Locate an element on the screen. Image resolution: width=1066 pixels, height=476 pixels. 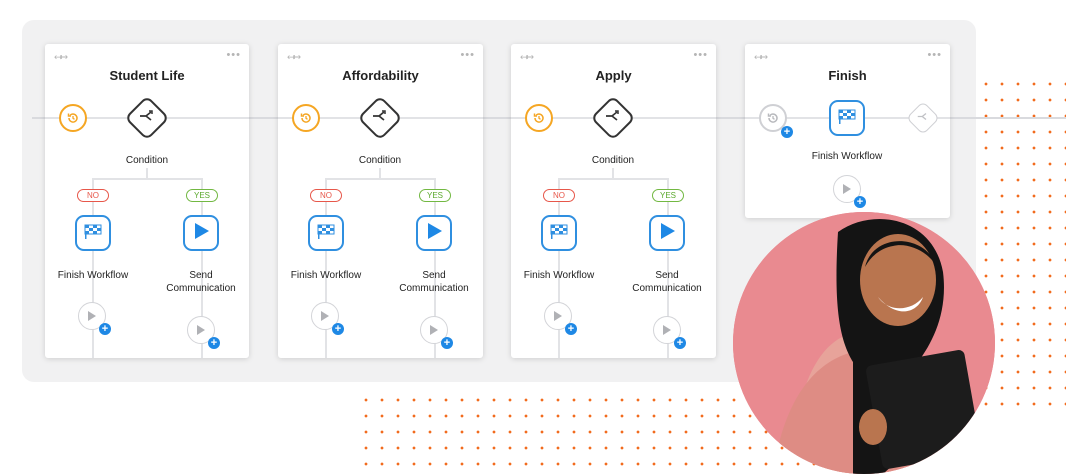
history-icon: + is located at coordinates (776, 121).